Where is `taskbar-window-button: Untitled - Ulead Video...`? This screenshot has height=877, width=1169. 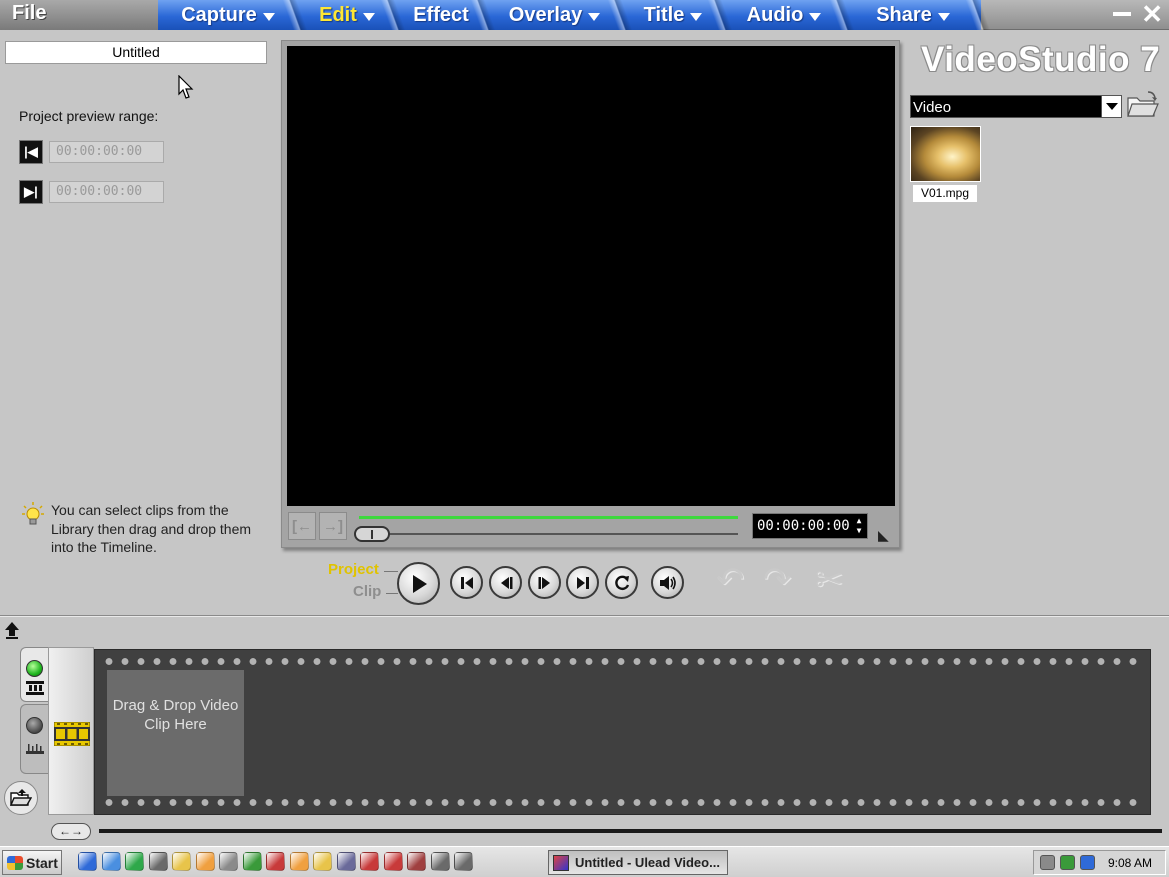
taskbar-window-button: Untitled - Ulead Video... is located at coordinates (638, 862).